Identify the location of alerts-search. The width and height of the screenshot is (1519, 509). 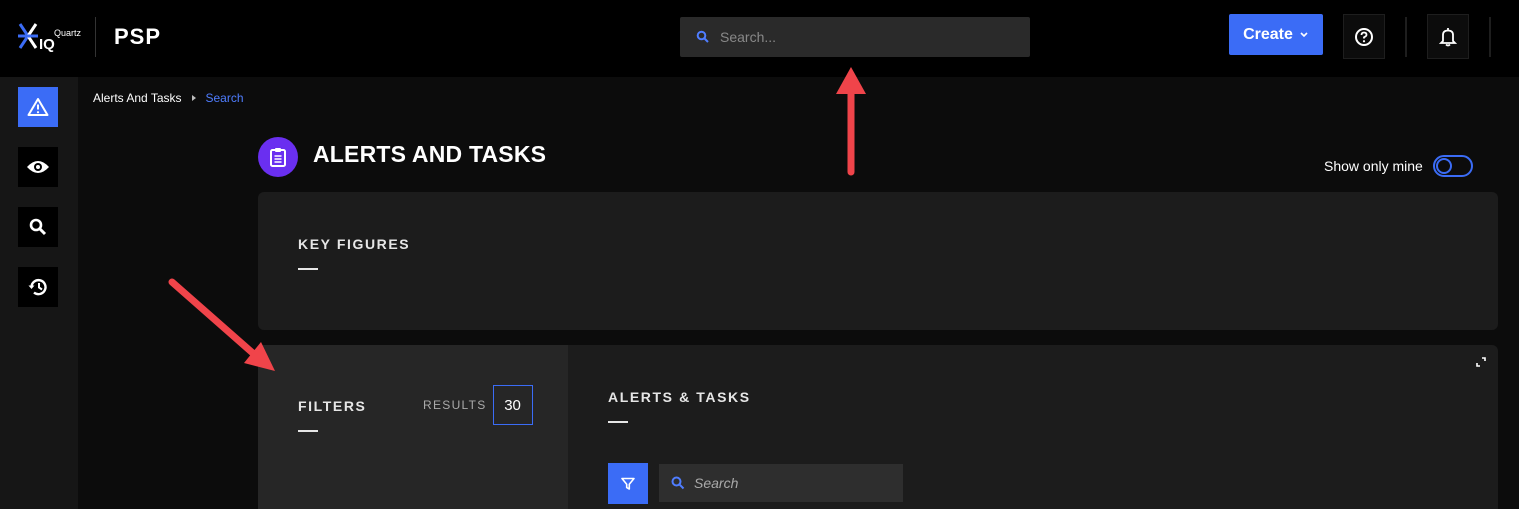
(781, 483).